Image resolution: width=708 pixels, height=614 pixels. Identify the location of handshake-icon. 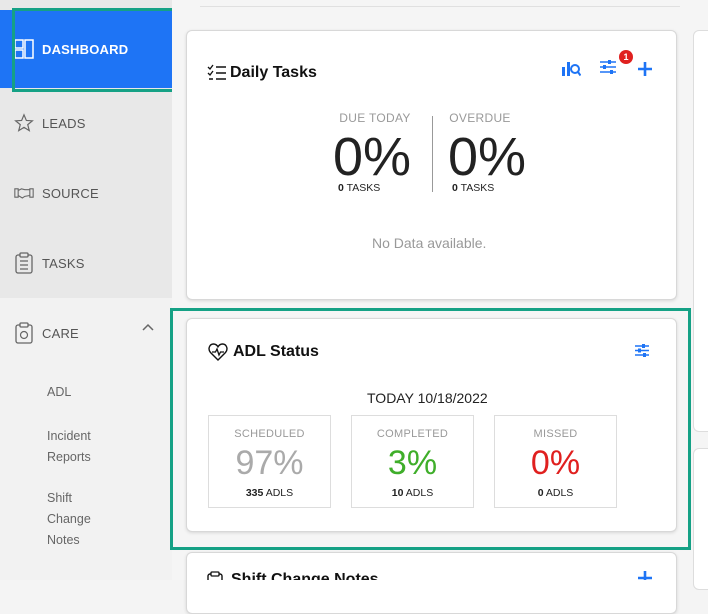
(24, 193).